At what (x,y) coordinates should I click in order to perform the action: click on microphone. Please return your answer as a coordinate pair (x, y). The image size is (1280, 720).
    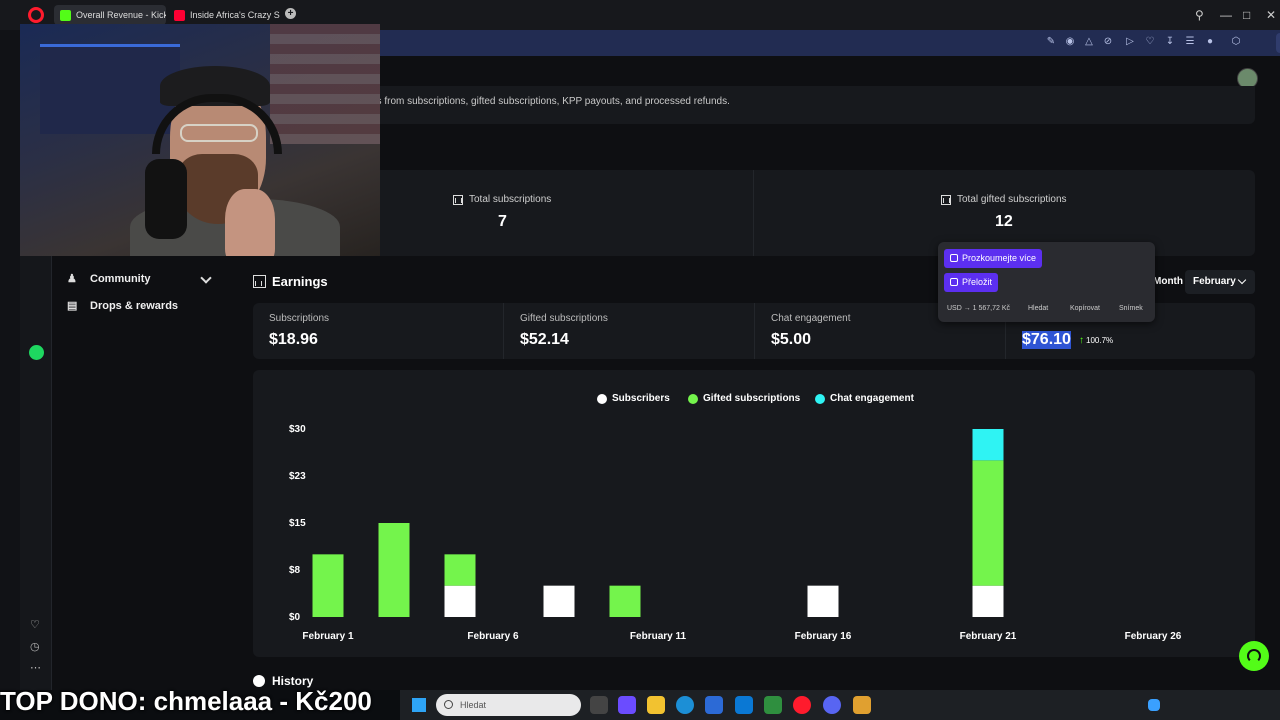
    Looking at the image, I should click on (166, 199).